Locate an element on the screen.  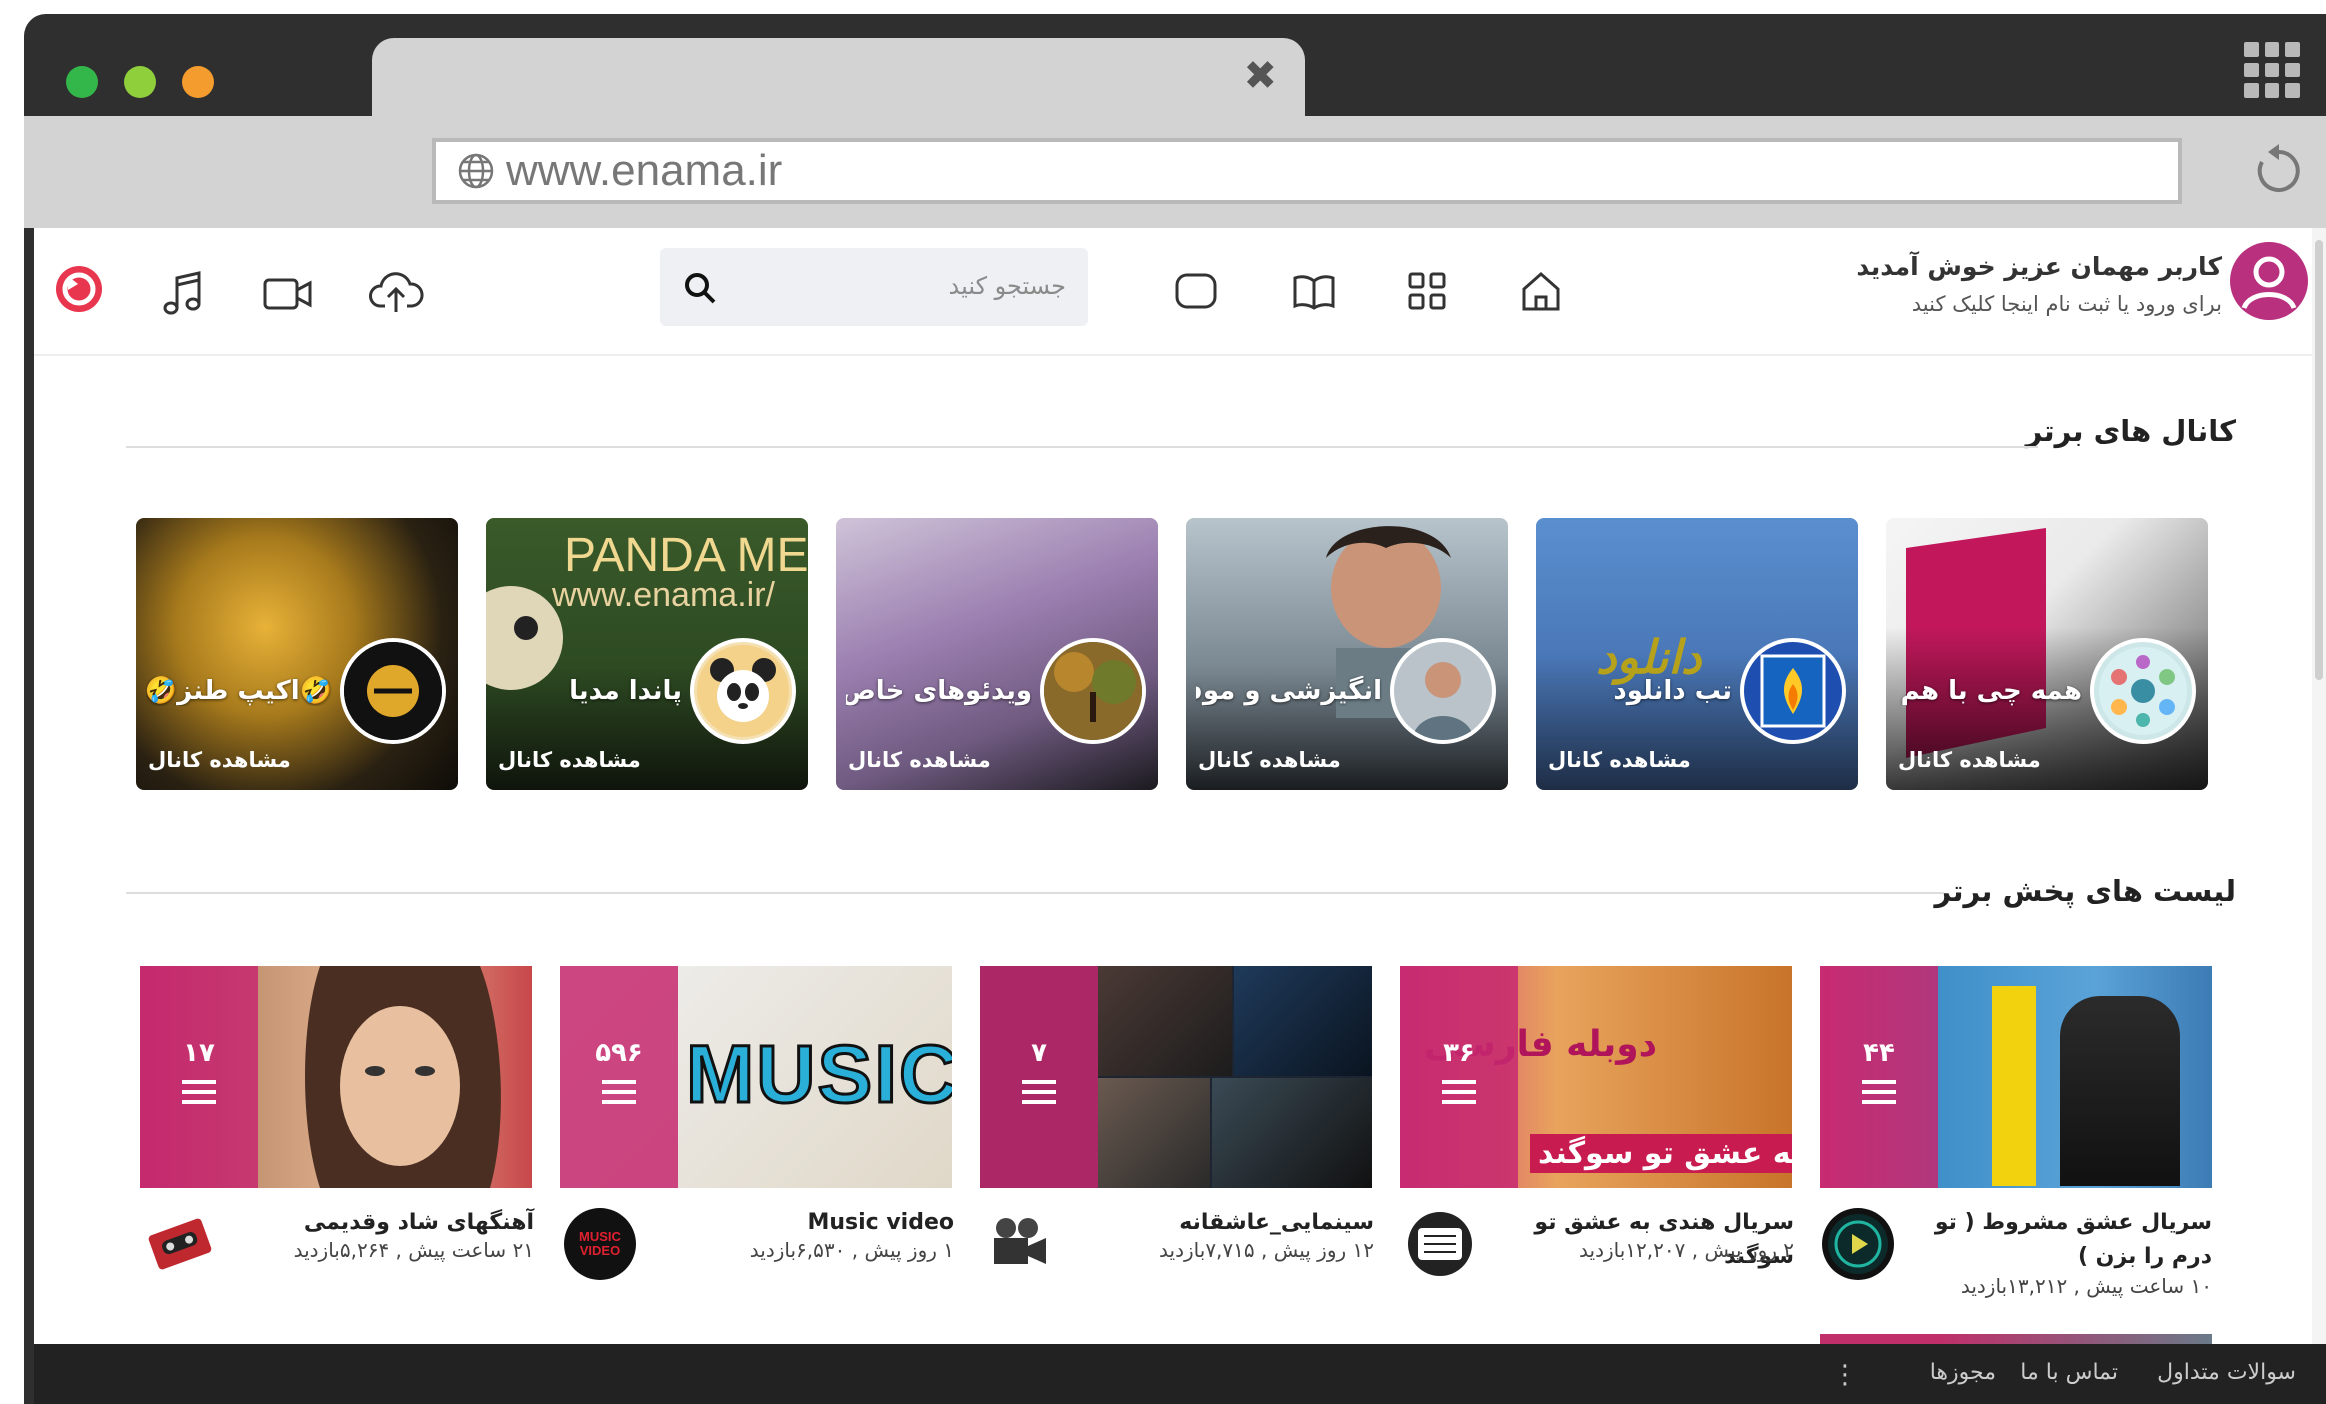
welcome-title: کاربر مهمان عزیز خوش آمدید is located at coordinates (2039, 266).